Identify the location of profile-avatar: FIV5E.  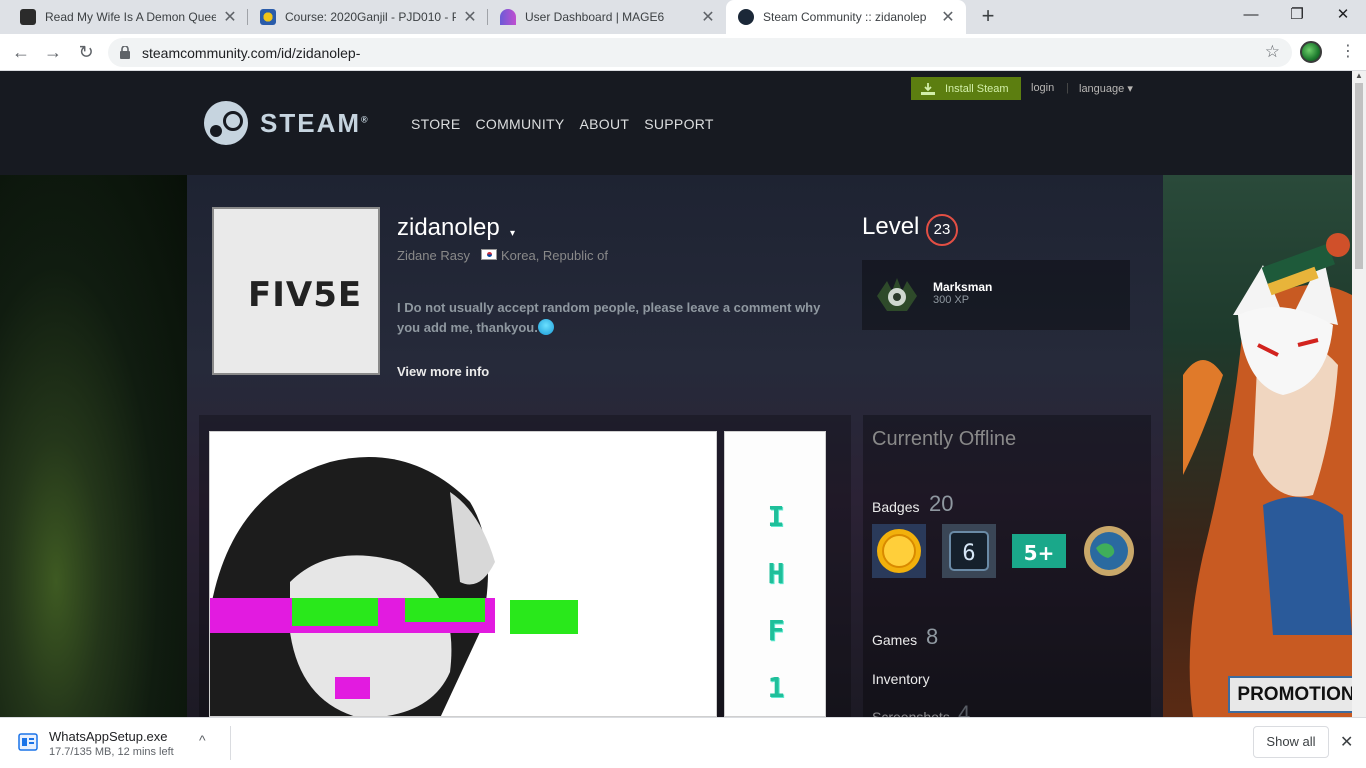
(296, 291).